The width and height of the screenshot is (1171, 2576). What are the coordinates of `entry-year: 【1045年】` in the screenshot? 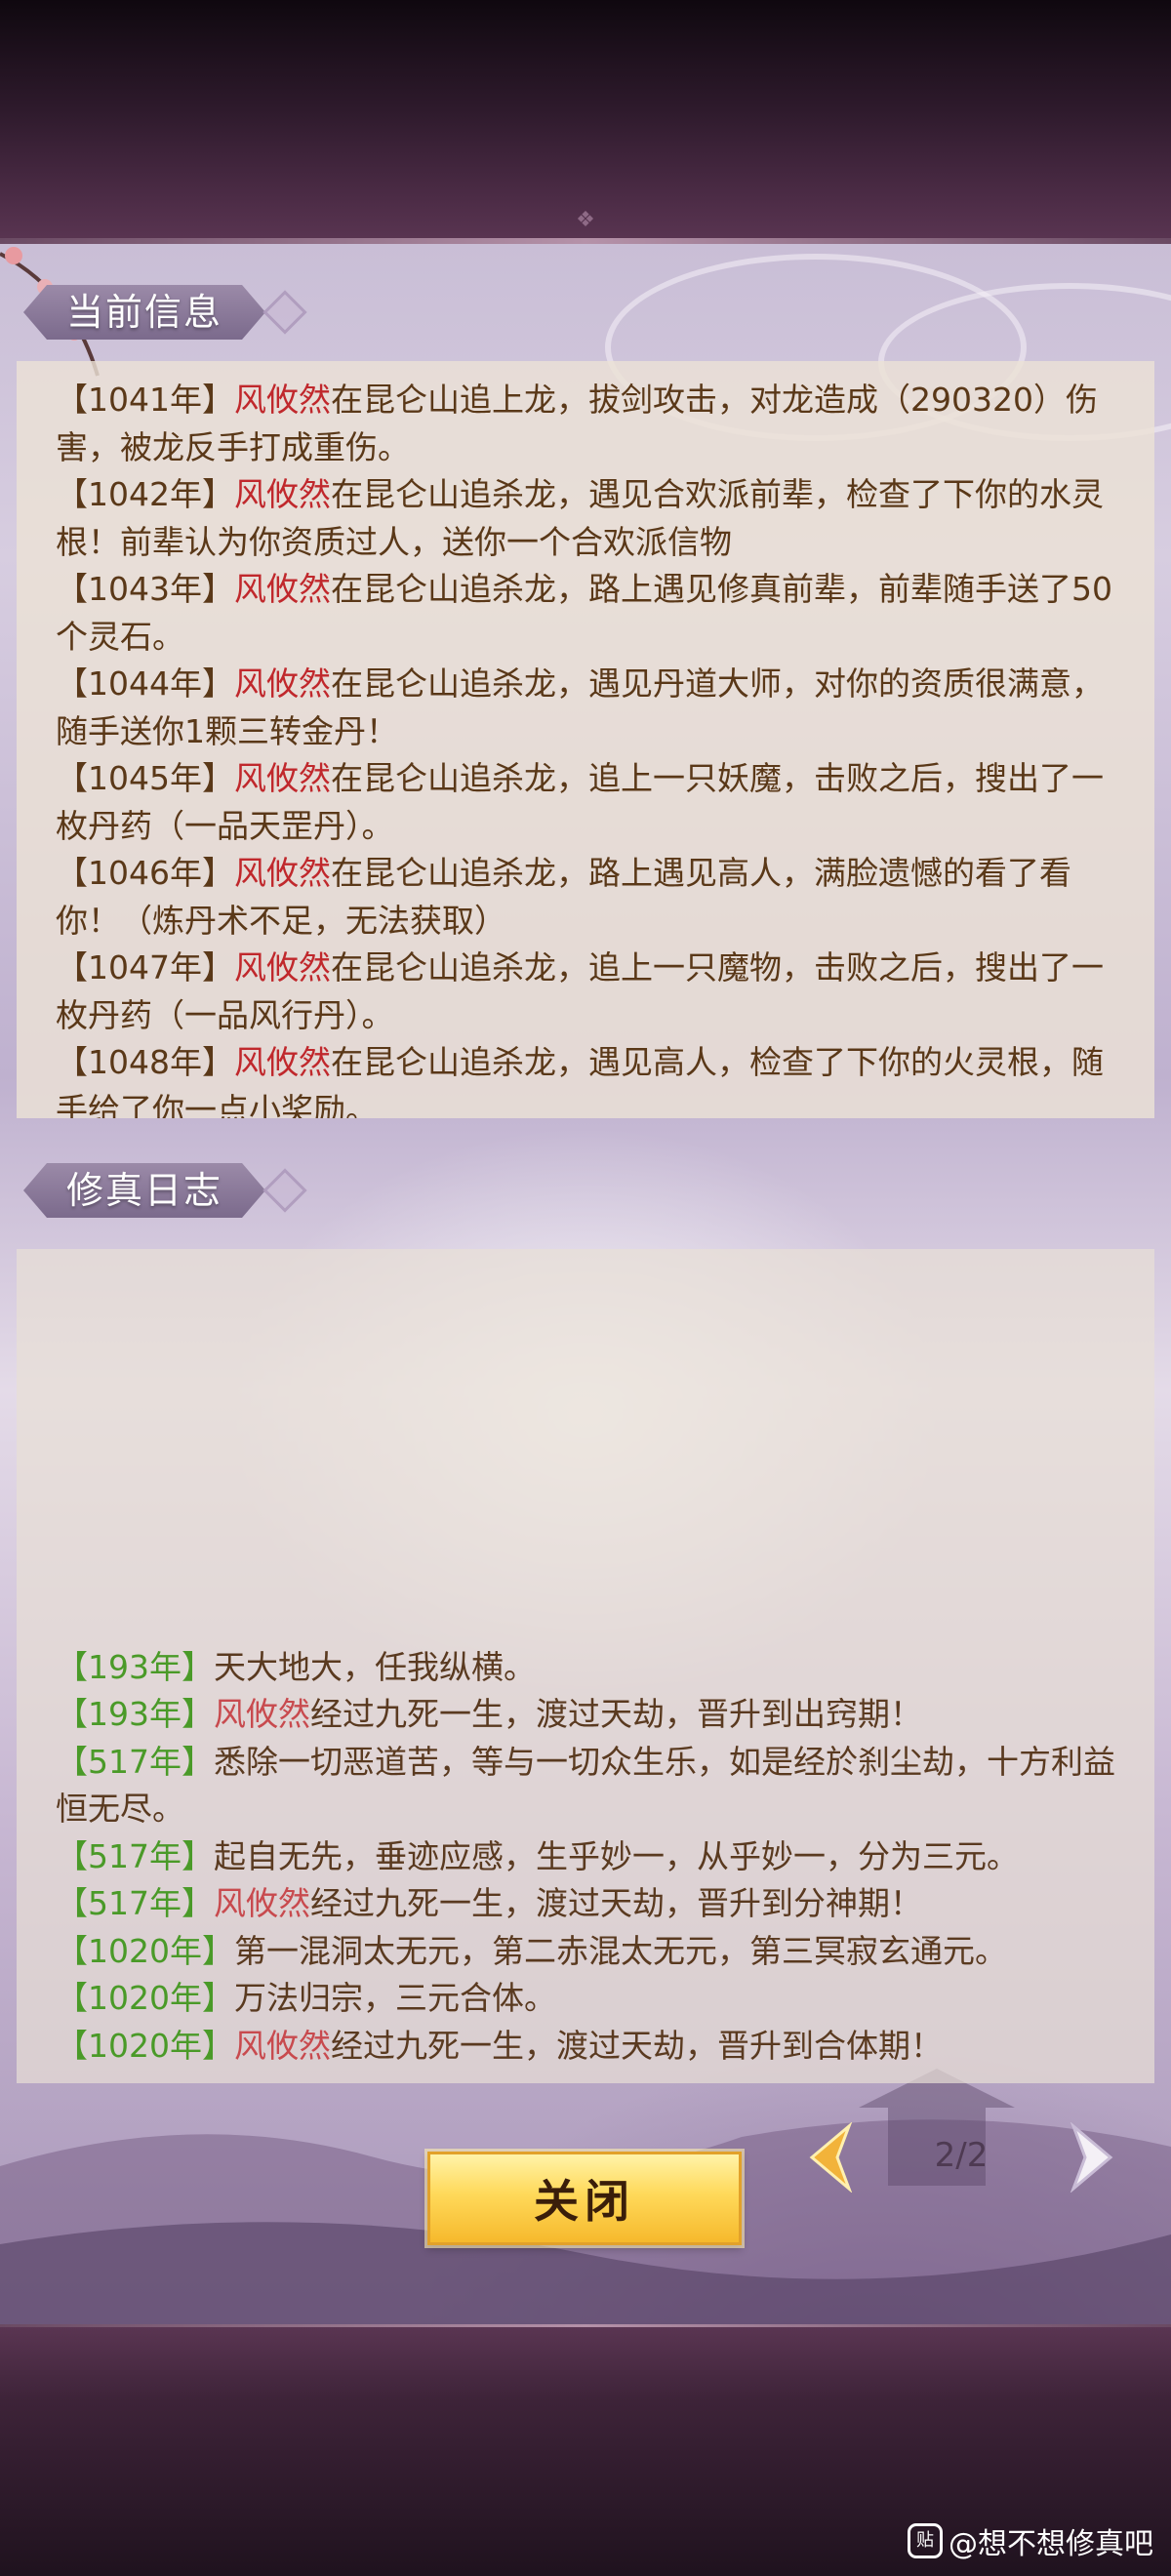 It's located at (145, 778).